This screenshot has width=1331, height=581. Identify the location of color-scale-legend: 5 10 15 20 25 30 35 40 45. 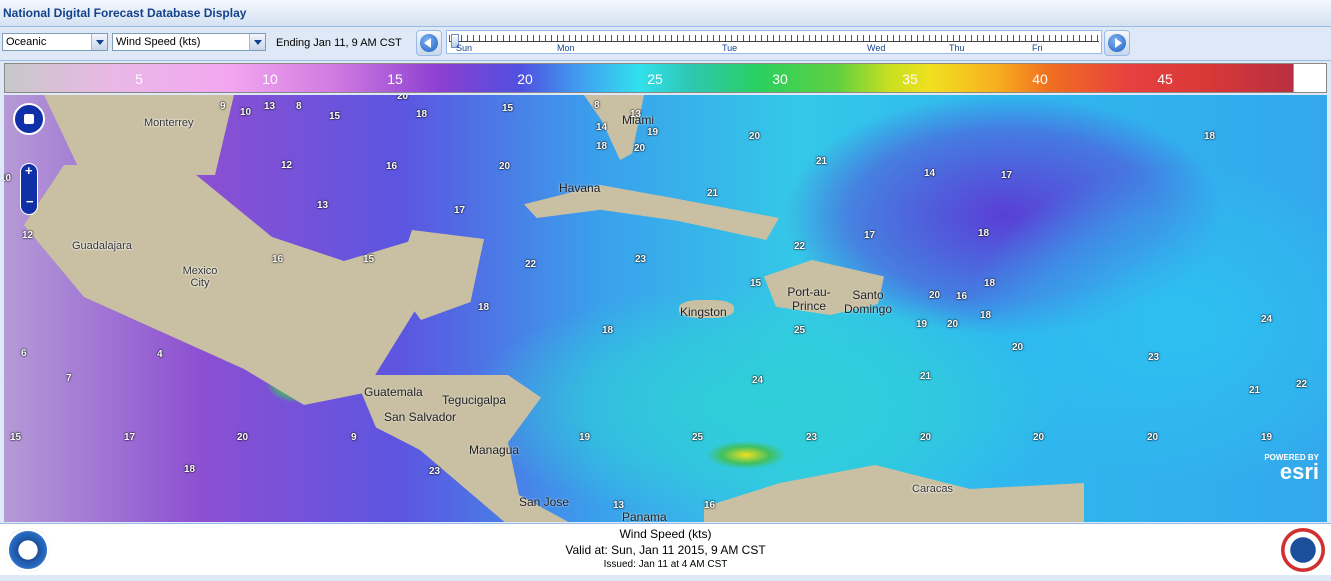
(665, 78).